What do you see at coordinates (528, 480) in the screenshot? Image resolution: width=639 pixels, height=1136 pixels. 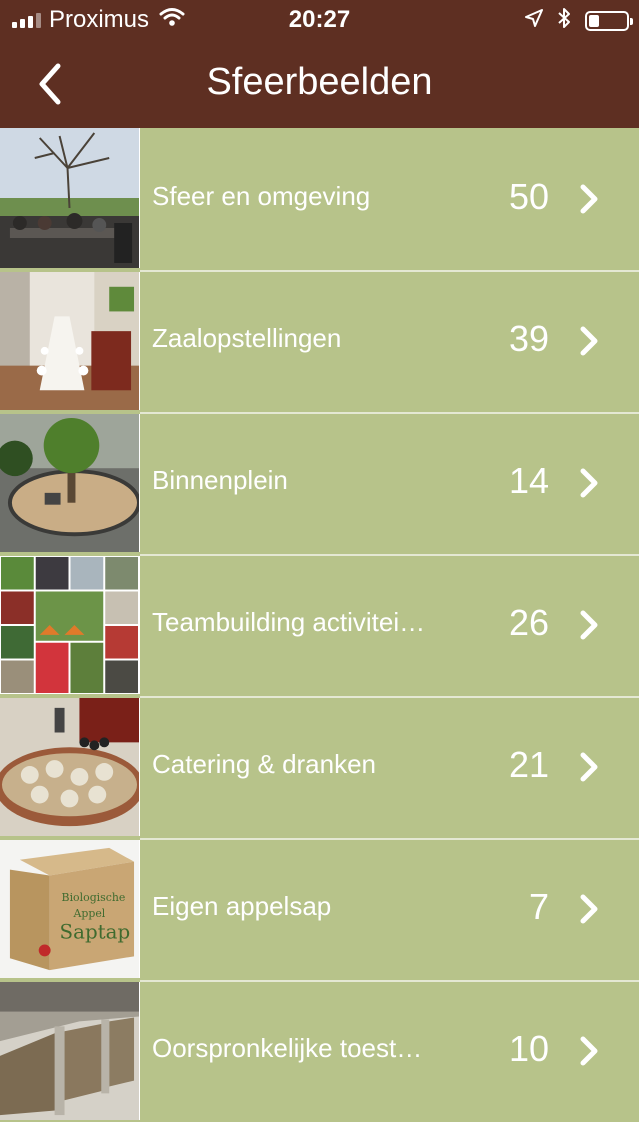 I see `list-item-count: 14` at bounding box center [528, 480].